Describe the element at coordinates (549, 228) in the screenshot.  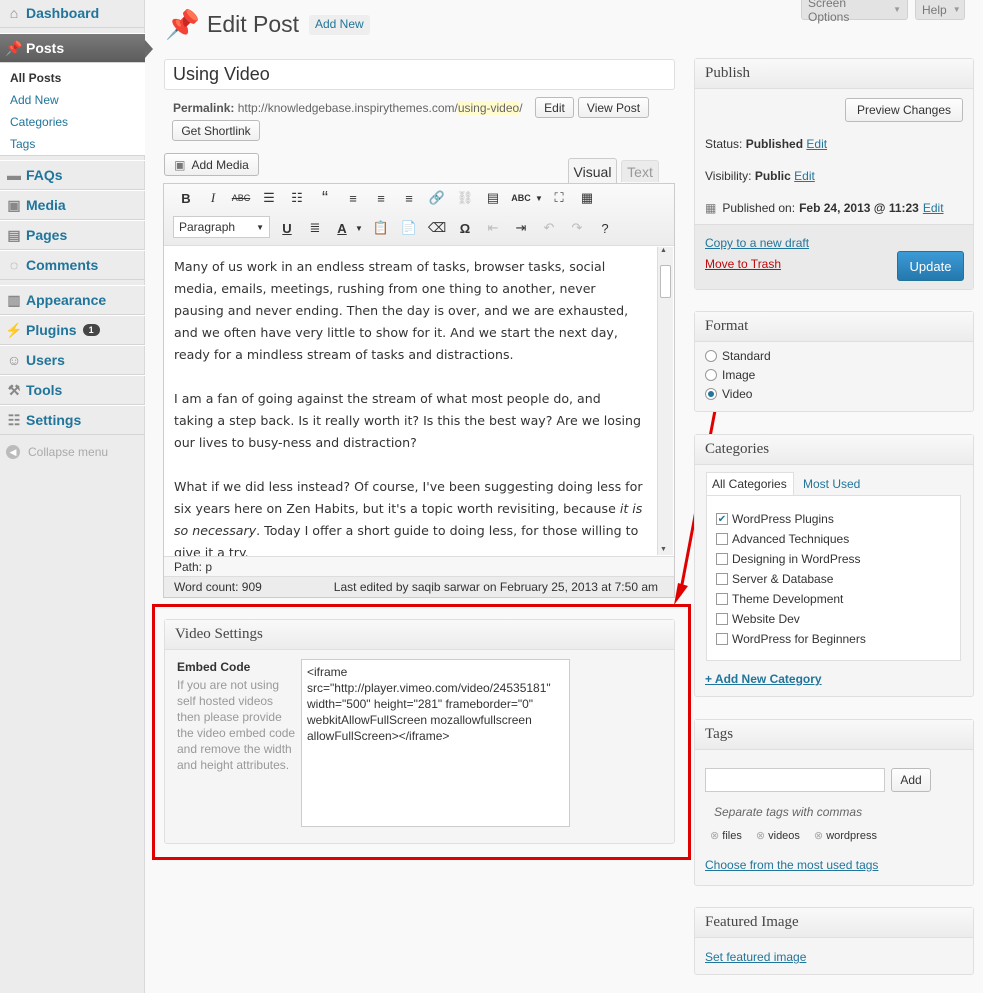
I see `undo-icon: ↶` at that location.